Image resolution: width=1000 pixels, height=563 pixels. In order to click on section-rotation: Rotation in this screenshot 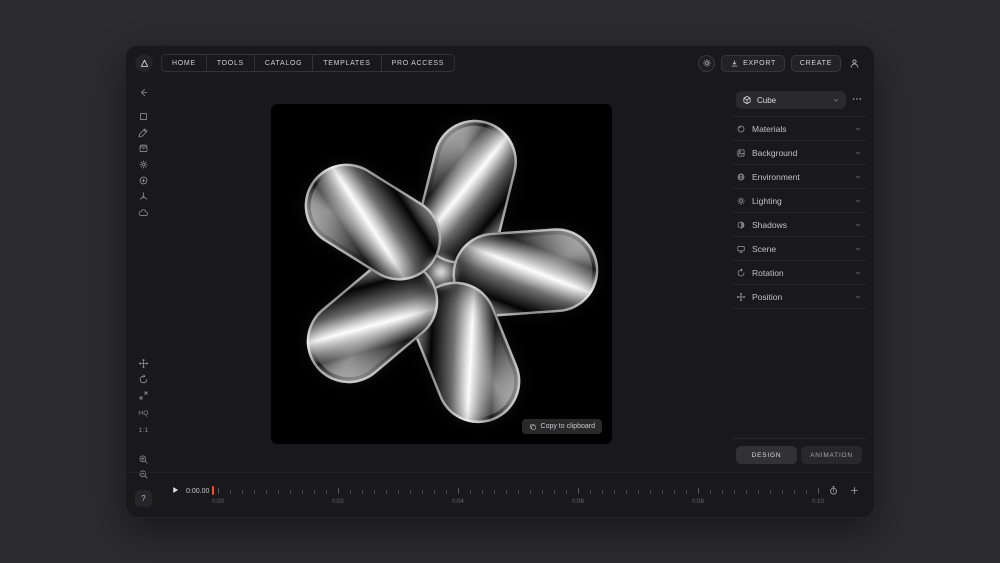, I will do `click(799, 273)`.